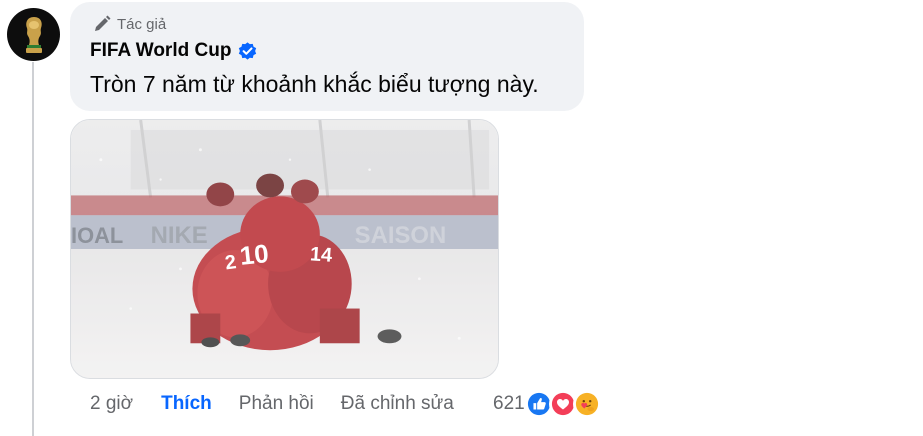 This screenshot has height=436, width=923. I want to click on author-name-link: FIFA World Cup, so click(174, 51).